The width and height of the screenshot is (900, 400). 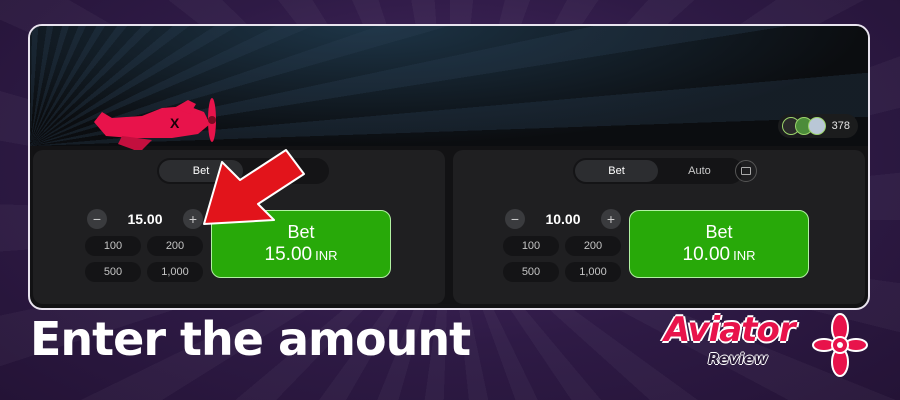 I want to click on logo-word: Aviator, so click(x=730, y=330).